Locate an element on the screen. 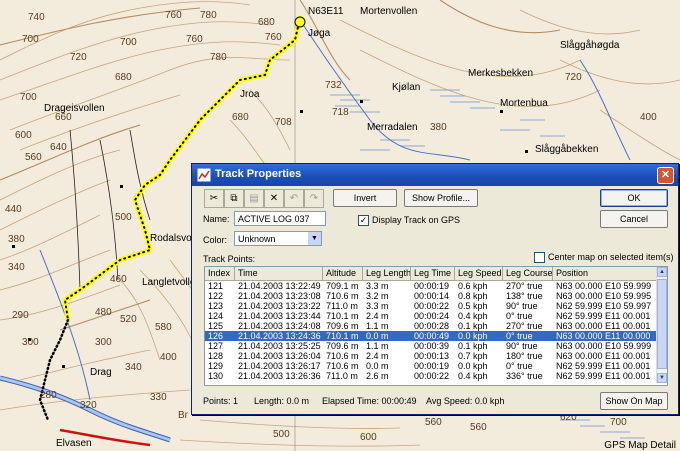 The height and width of the screenshot is (451, 680). cell-position: N63 00.000 E10 59.995 is located at coordinates (604, 296).